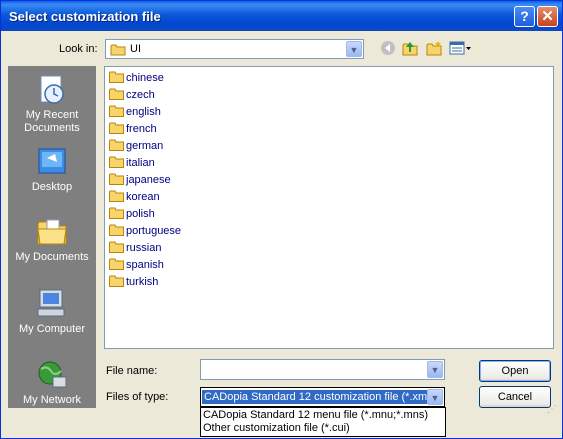 The width and height of the screenshot is (563, 439). I want to click on list-item: turkish, so click(133, 282).